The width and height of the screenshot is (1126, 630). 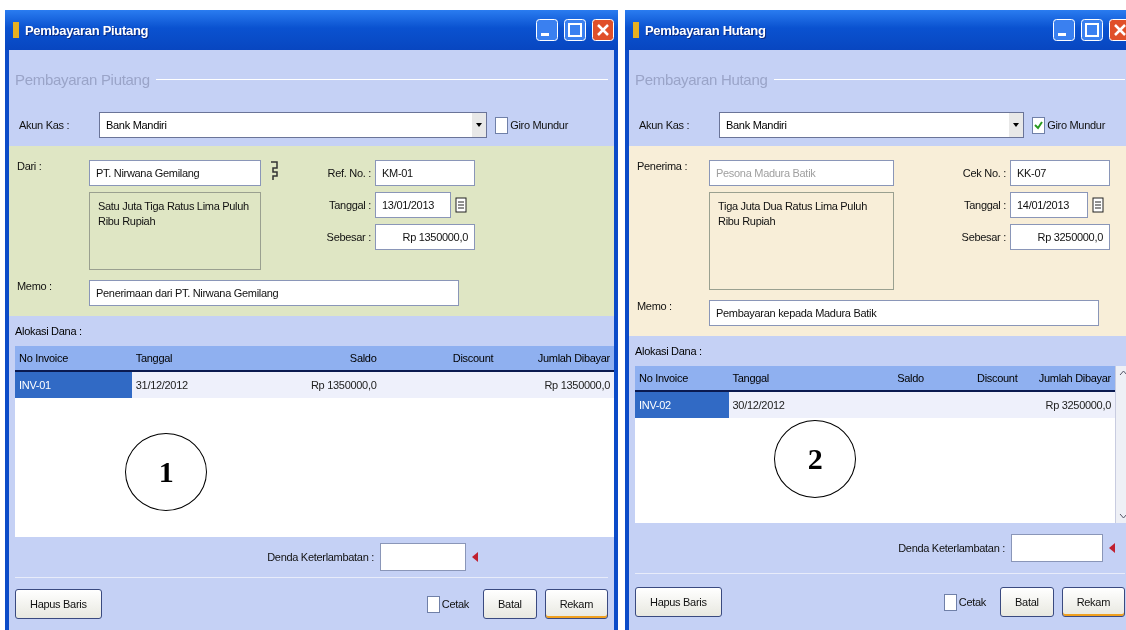 What do you see at coordinates (1078, 405) in the screenshot?
I see `table-cell-text: Rp 3250000,0` at bounding box center [1078, 405].